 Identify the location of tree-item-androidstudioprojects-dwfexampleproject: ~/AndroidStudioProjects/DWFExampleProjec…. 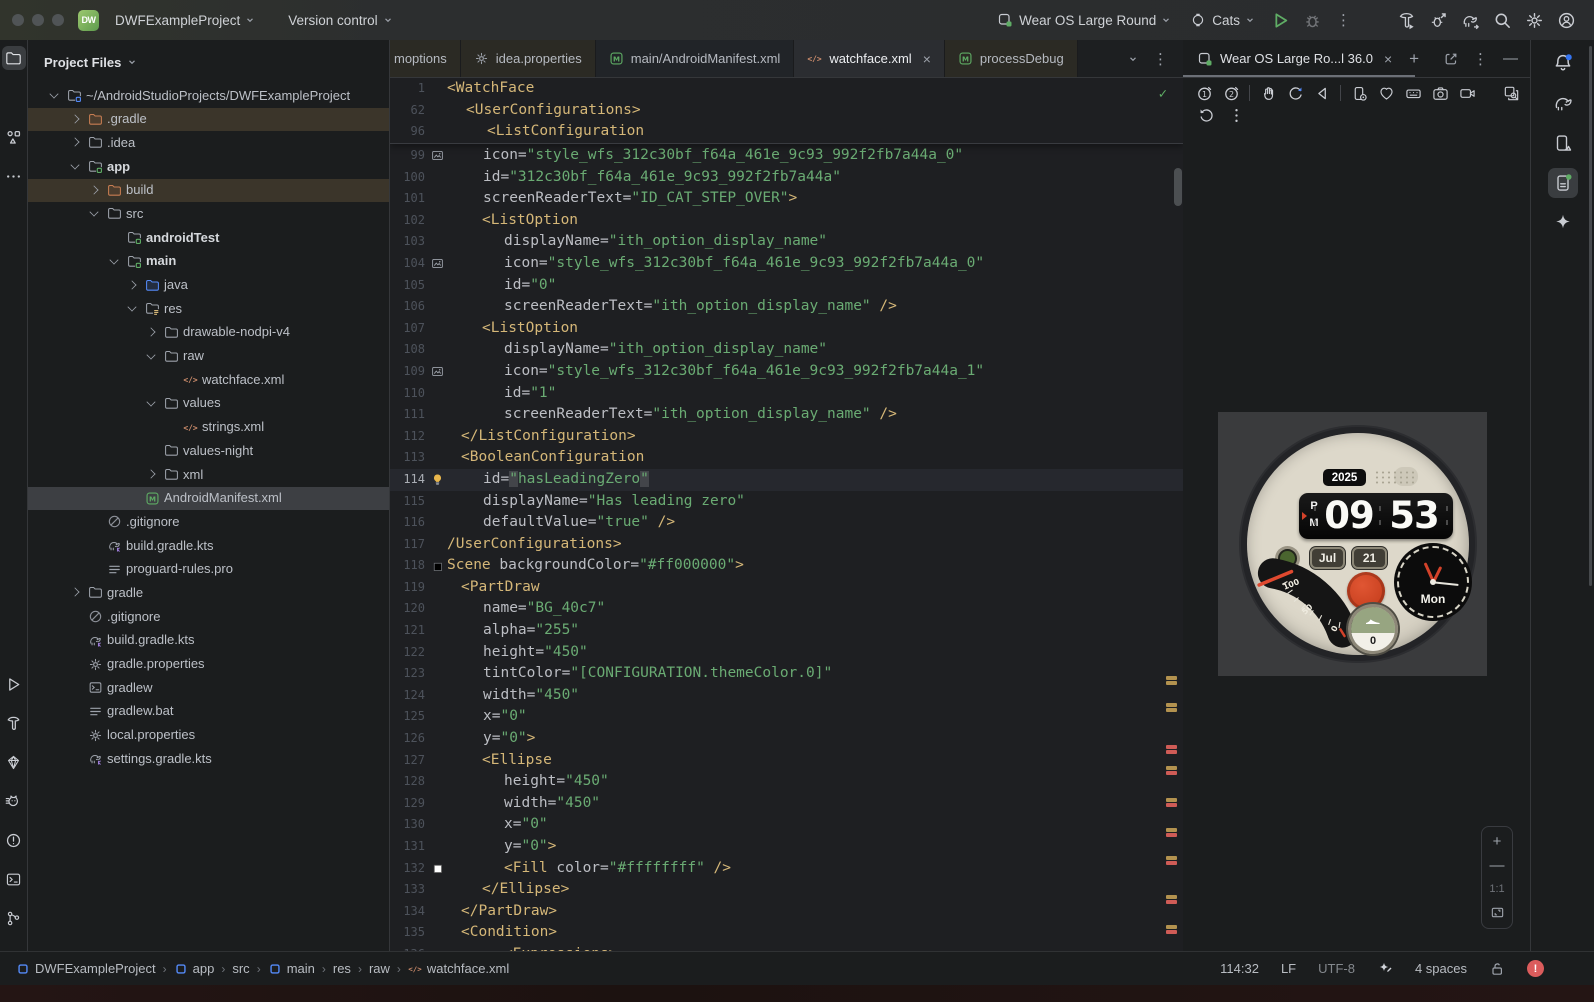
(208, 96).